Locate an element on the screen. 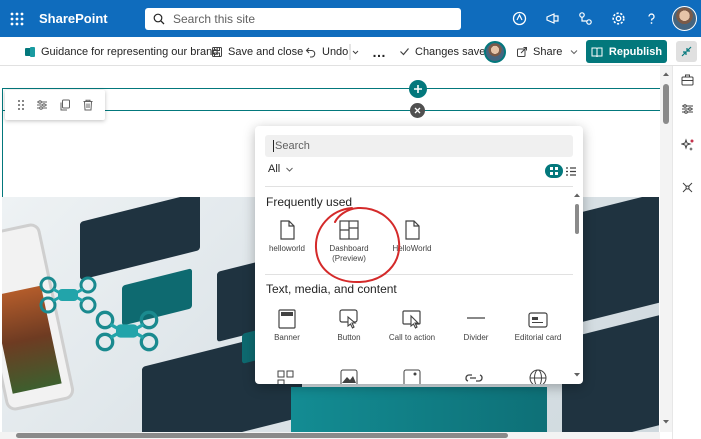 This screenshot has width=701, height=439. collapse-icon is located at coordinates (686, 51).